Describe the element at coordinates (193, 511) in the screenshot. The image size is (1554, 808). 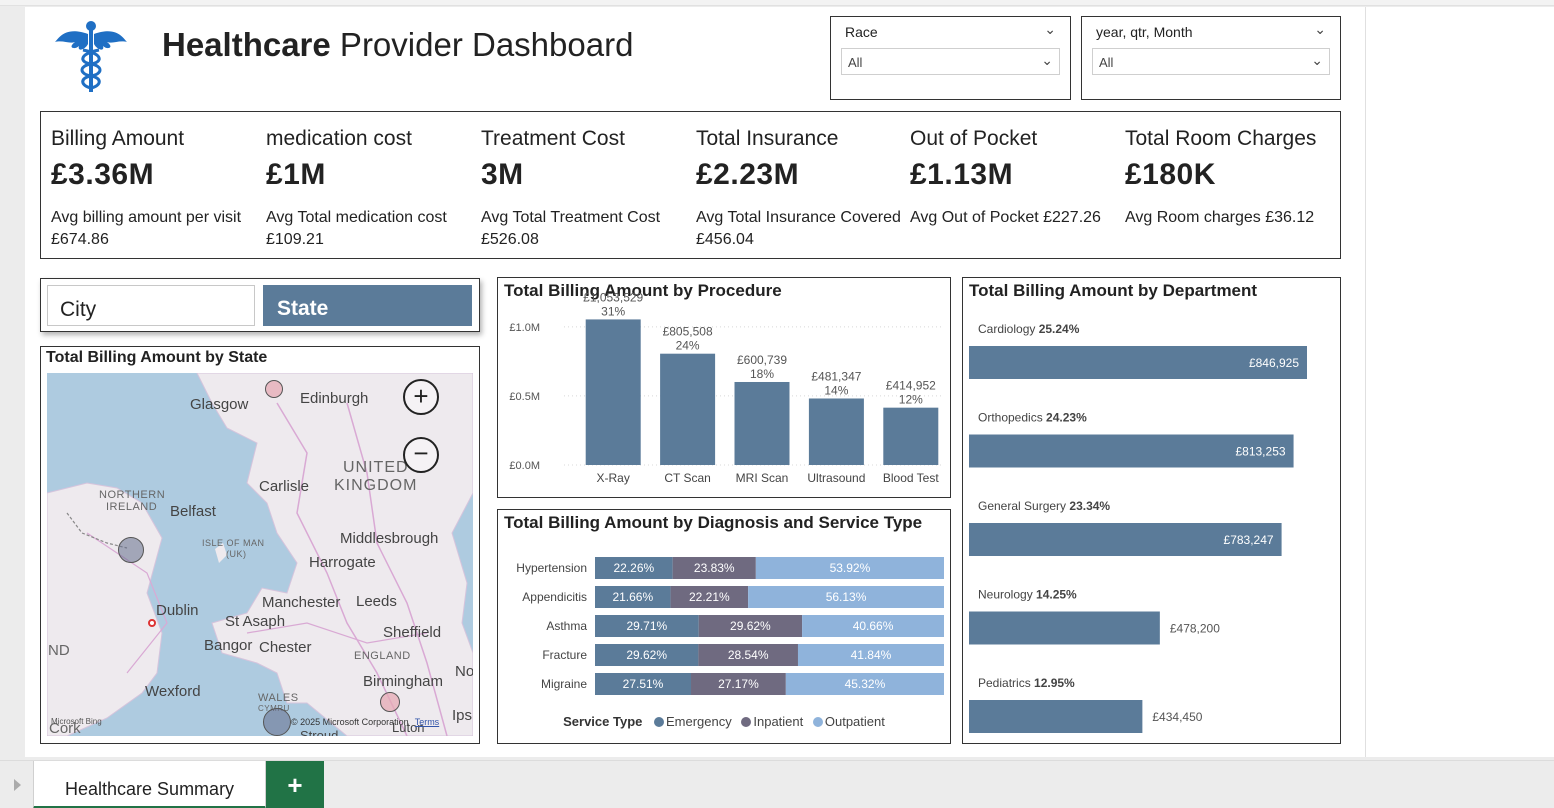
I see `map-label-belfast: Belfast` at that location.